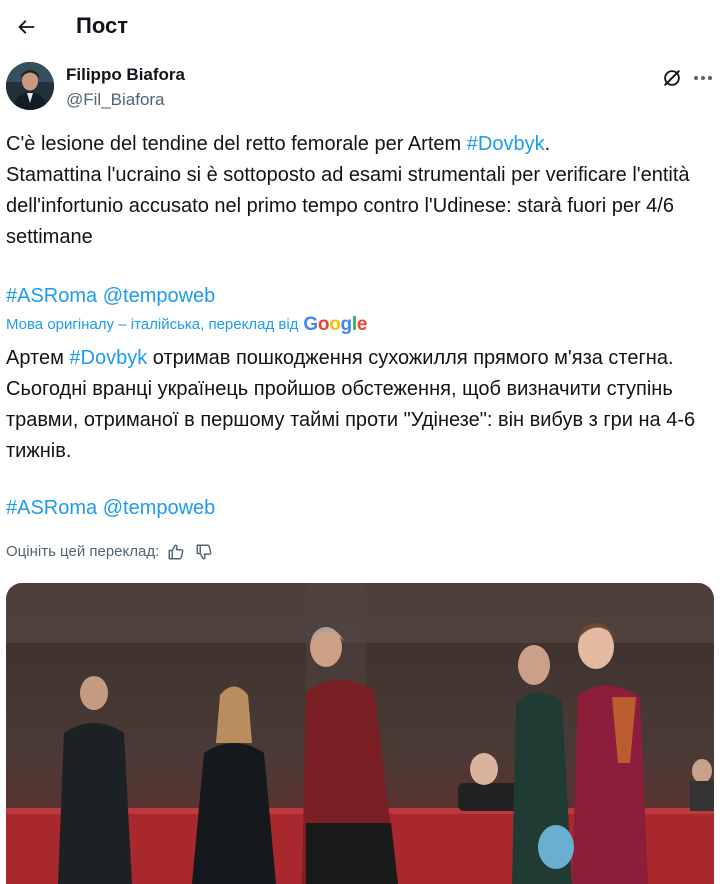 This screenshot has height=884, width=720. What do you see at coordinates (696, 78) in the screenshot?
I see `more-icon` at bounding box center [696, 78].